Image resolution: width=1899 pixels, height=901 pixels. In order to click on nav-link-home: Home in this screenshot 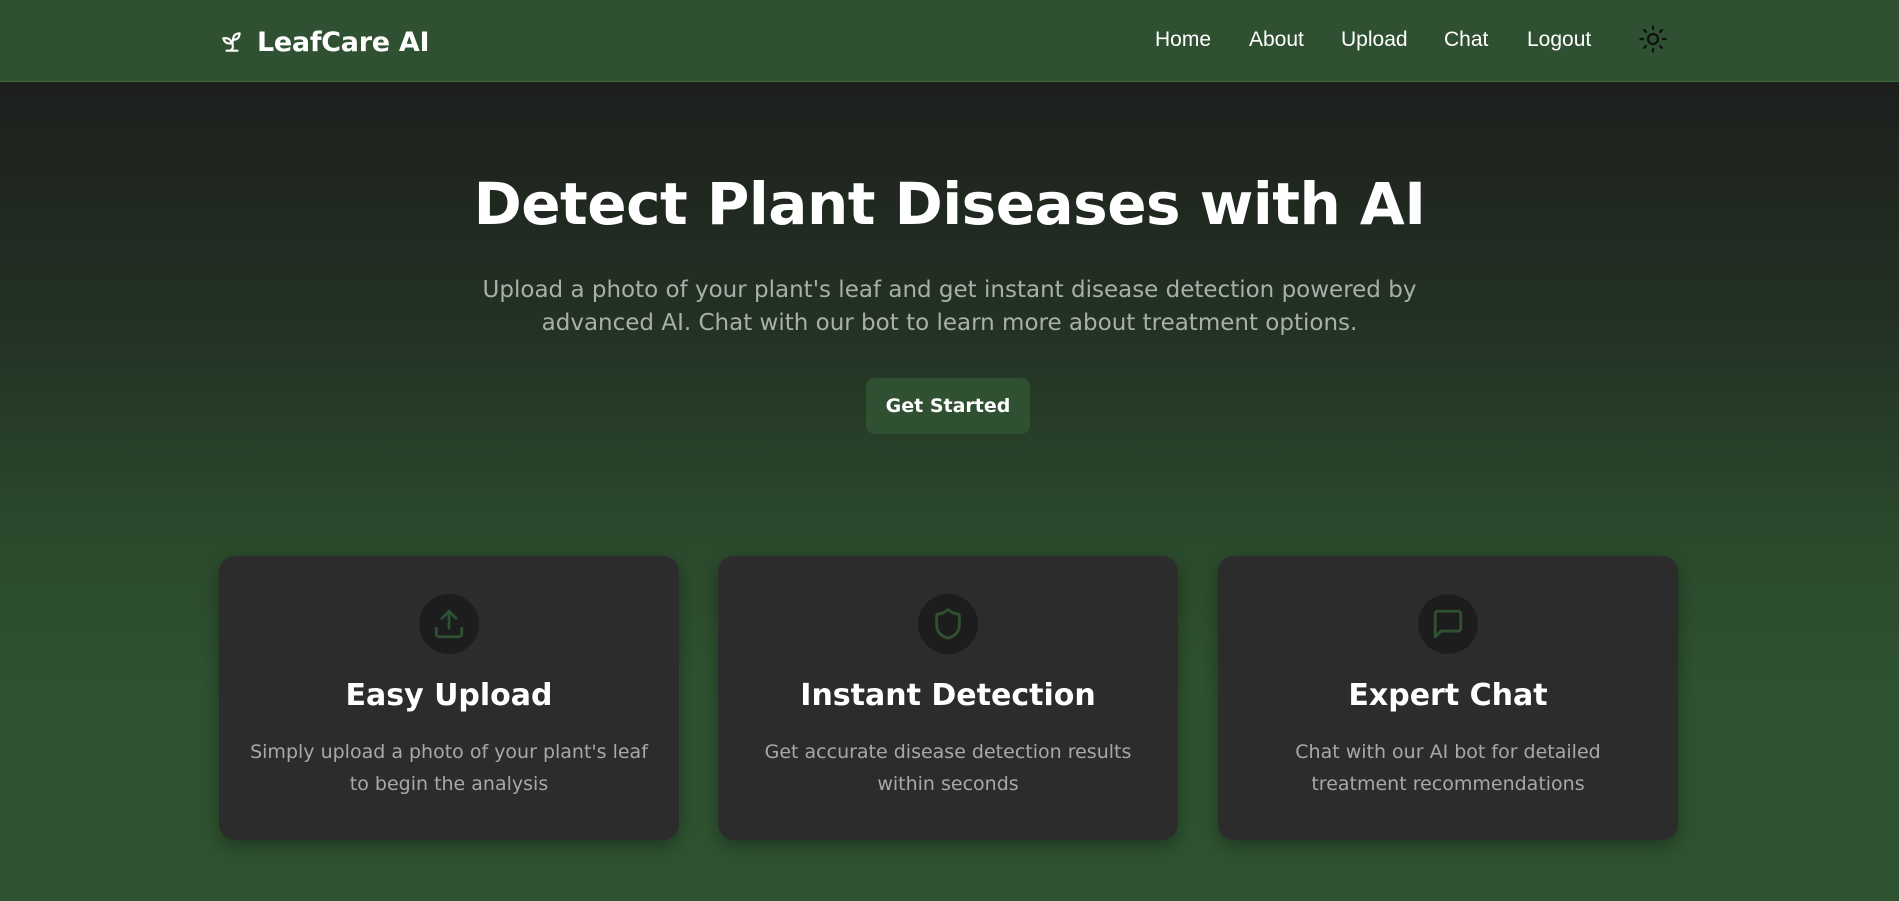, I will do `click(1183, 40)`.